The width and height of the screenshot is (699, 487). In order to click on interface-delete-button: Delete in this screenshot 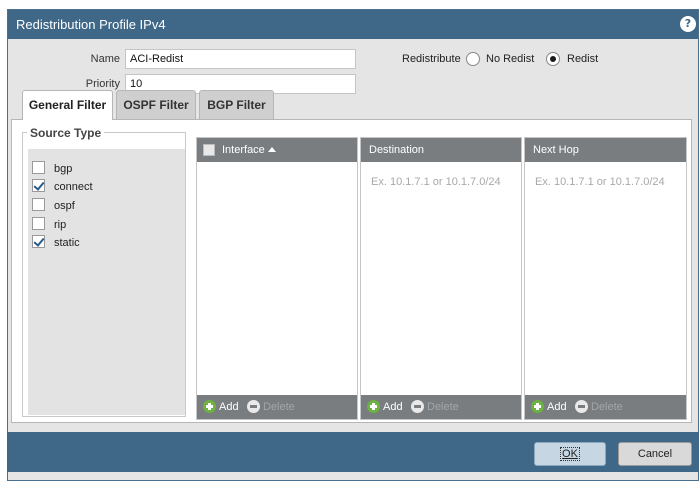, I will do `click(279, 407)`.